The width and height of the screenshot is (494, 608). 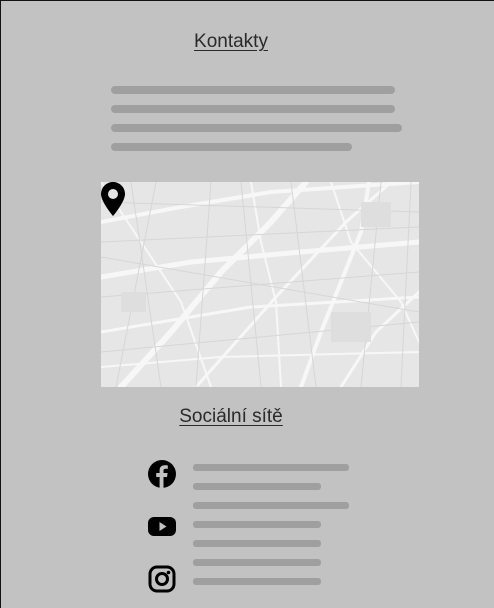 I want to click on map-pin-icon, so click(x=113, y=199).